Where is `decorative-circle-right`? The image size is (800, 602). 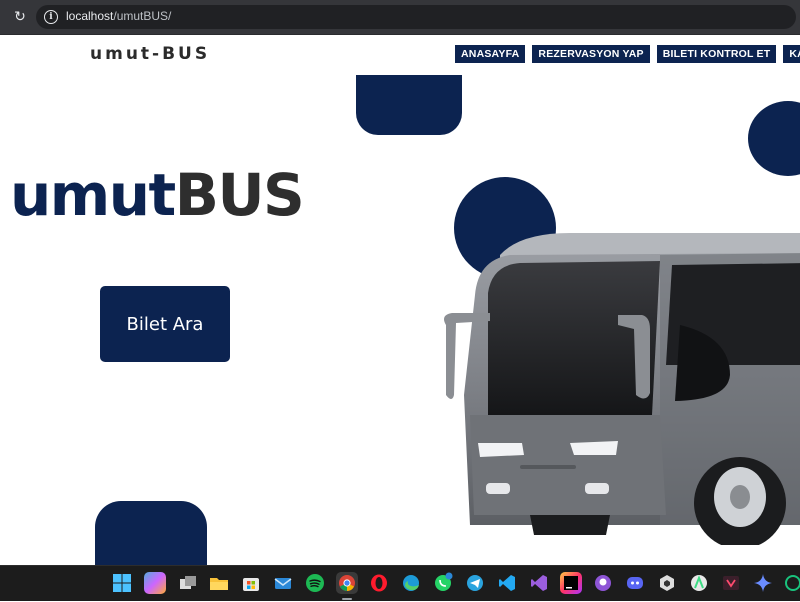
decorative-circle-right is located at coordinates (774, 138).